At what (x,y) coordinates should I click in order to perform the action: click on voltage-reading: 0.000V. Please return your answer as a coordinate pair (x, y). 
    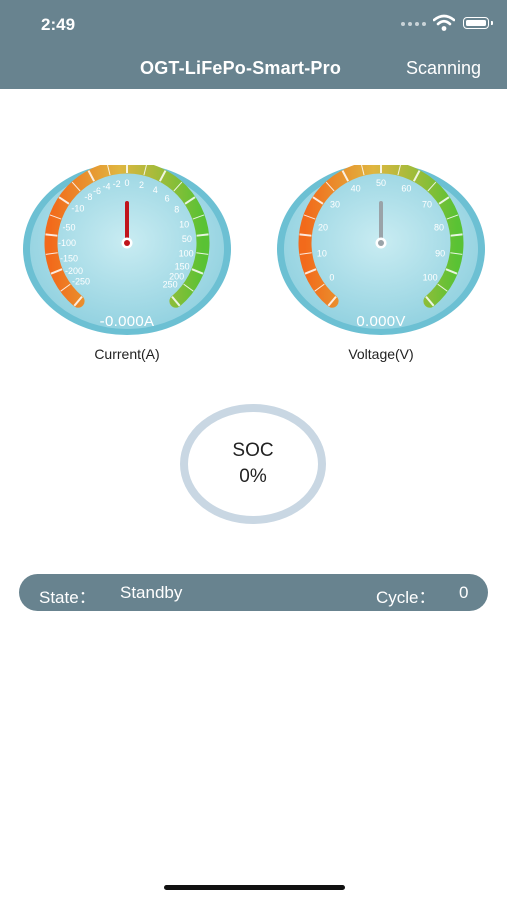
    Looking at the image, I should click on (381, 321).